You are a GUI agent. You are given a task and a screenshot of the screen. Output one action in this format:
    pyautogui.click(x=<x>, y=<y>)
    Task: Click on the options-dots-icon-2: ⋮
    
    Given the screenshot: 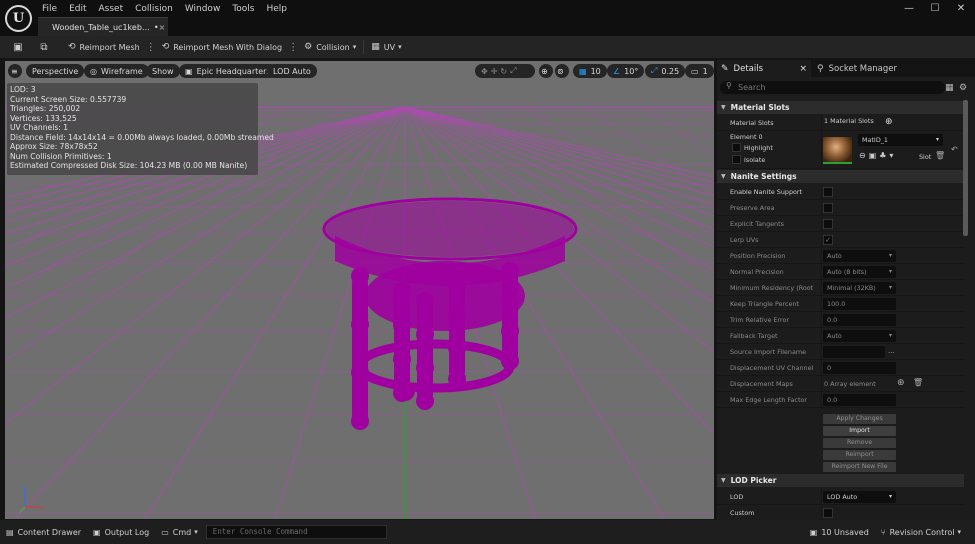 What is the action you would take?
    pyautogui.click(x=293, y=47)
    